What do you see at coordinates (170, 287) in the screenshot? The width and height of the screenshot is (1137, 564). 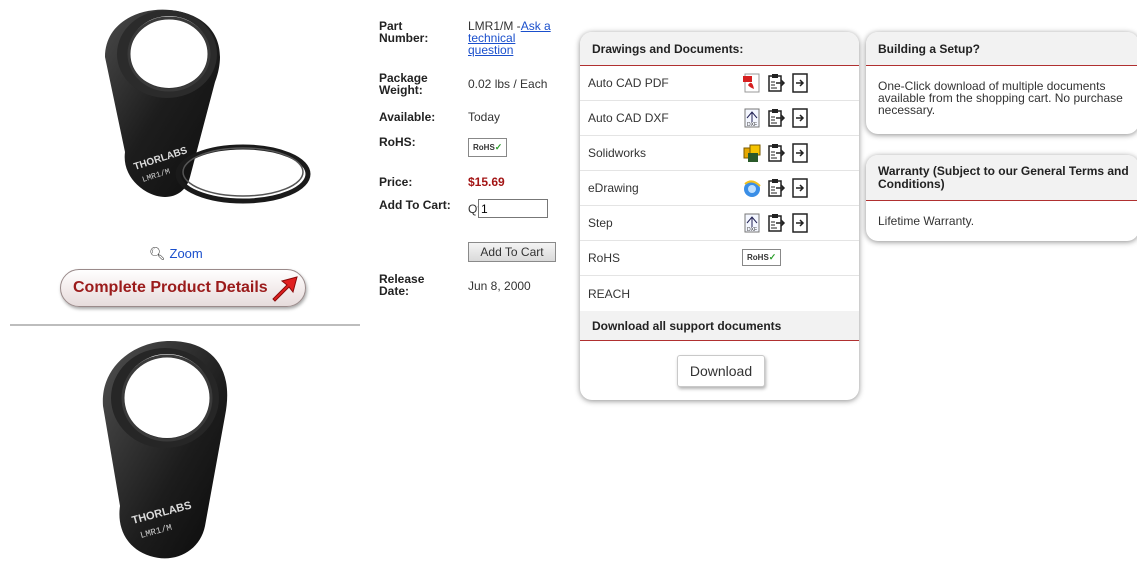 I see `complete-product-details-label: Complete Product Details` at bounding box center [170, 287].